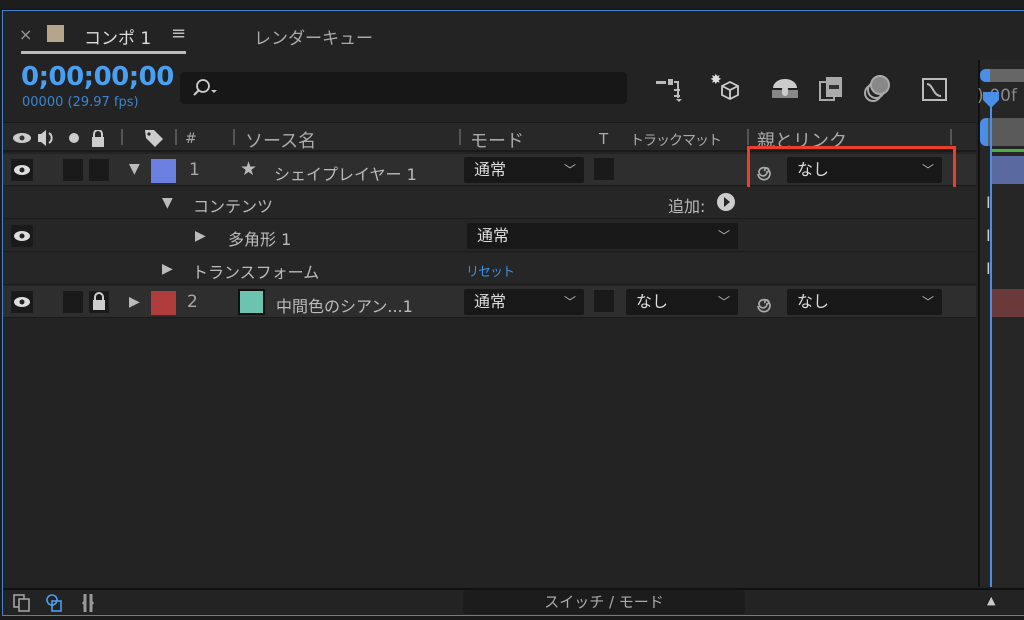  What do you see at coordinates (785, 89) in the screenshot?
I see `shy-layers-icon` at bounding box center [785, 89].